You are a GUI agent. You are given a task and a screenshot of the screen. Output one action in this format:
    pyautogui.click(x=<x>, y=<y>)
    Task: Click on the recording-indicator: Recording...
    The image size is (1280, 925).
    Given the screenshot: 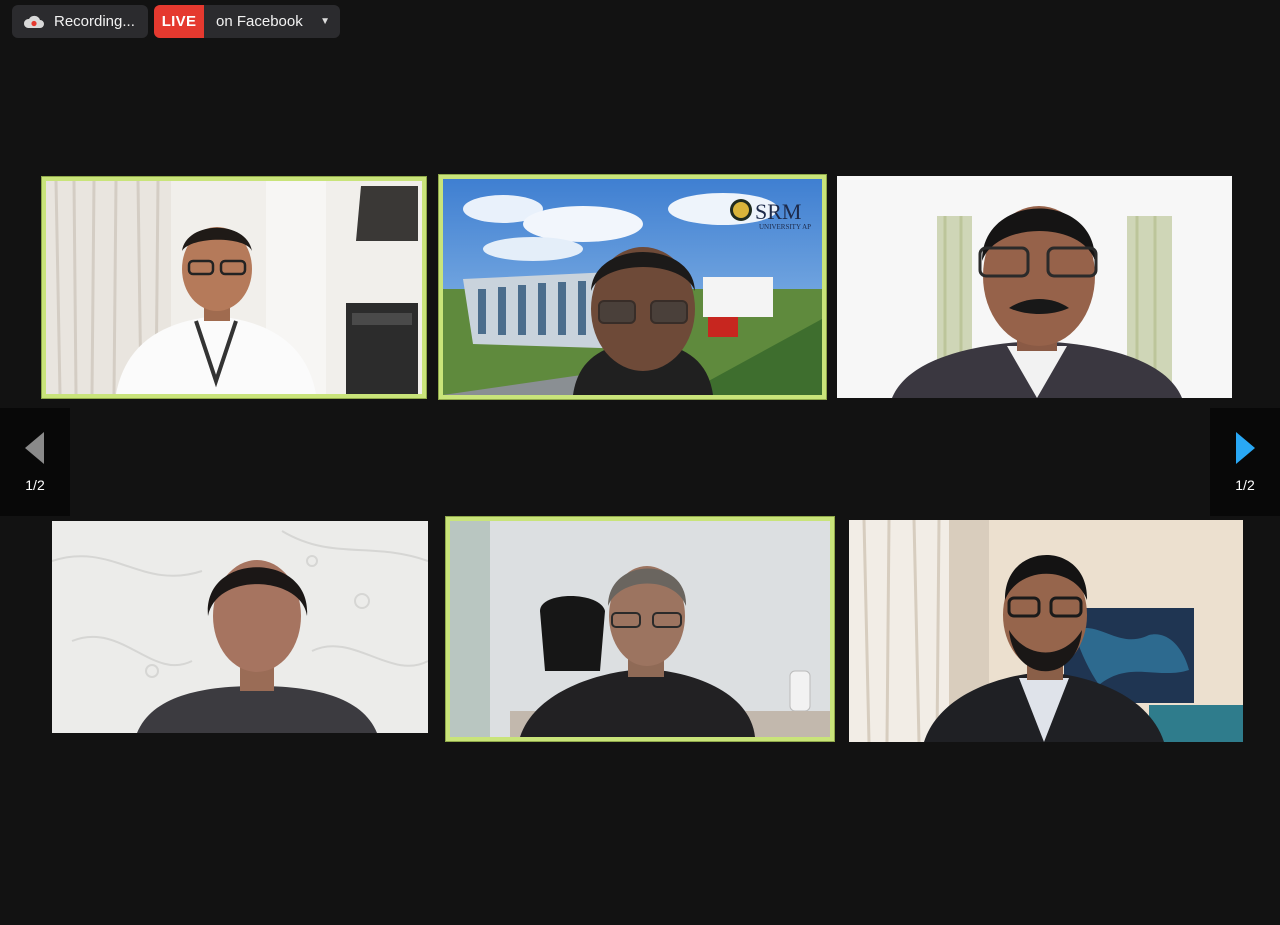 What is the action you would take?
    pyautogui.click(x=80, y=21)
    